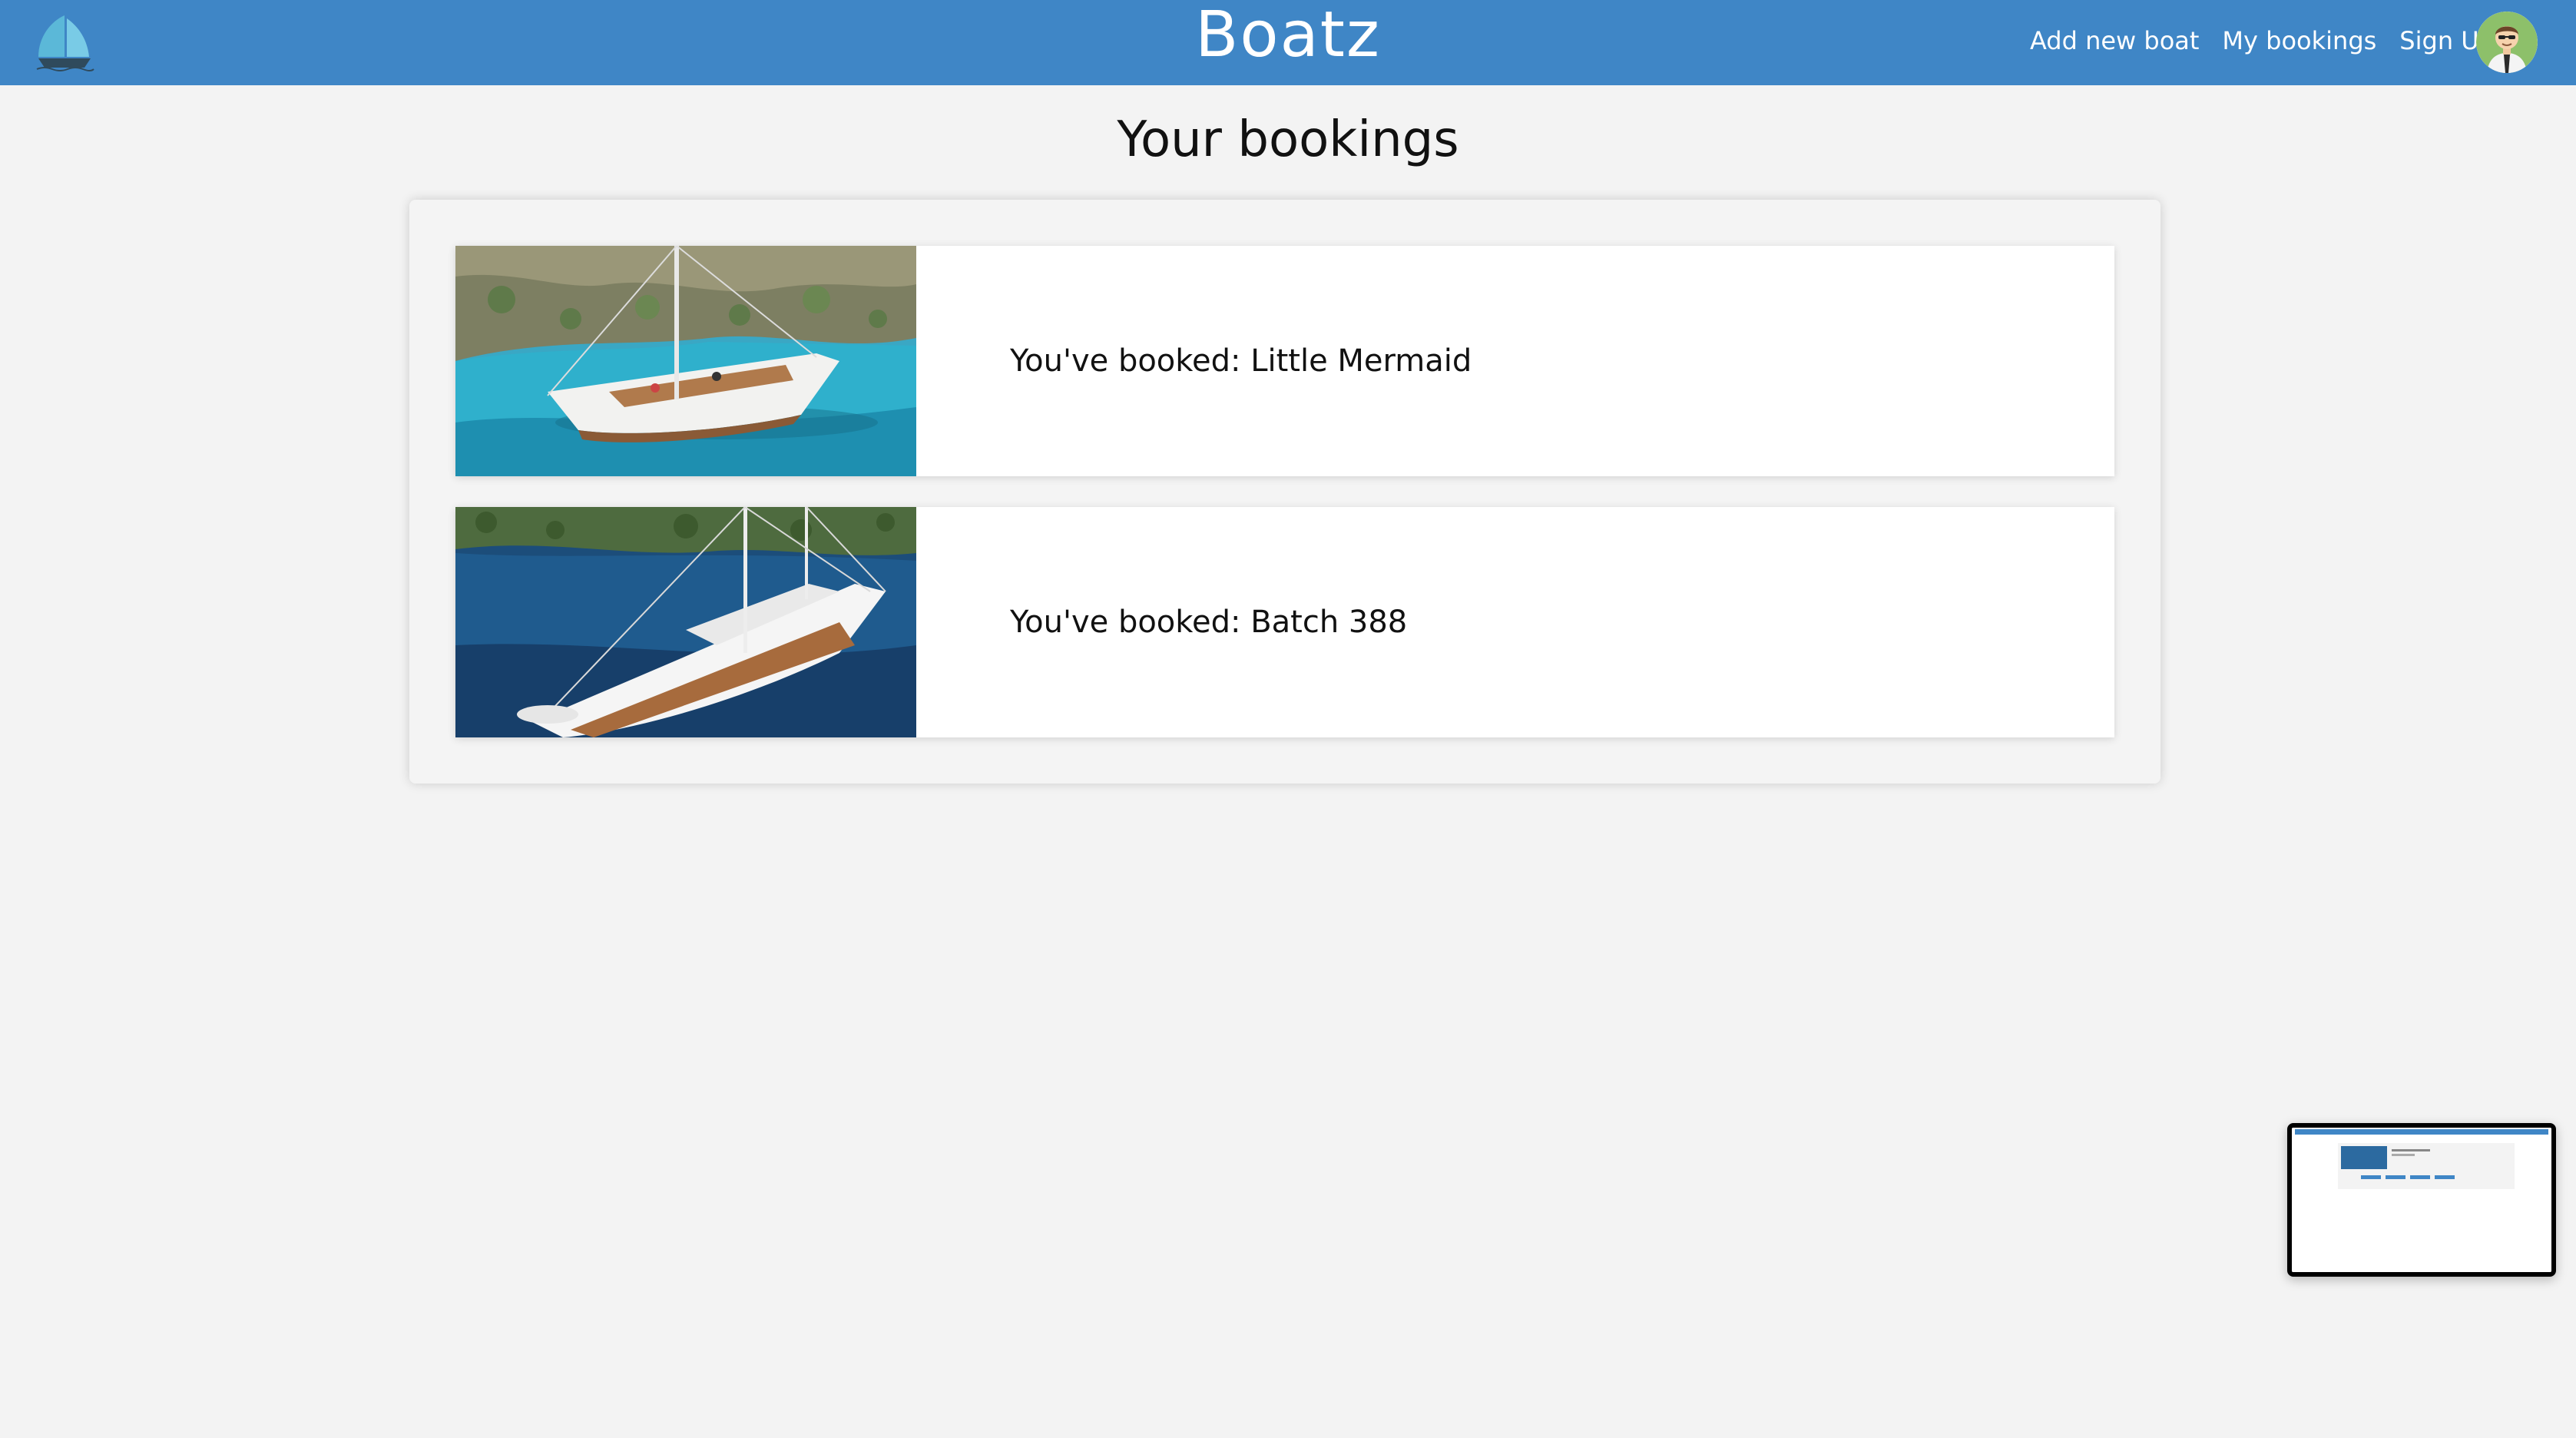  What do you see at coordinates (1288, 140) in the screenshot?
I see `page-title: Your bookings` at bounding box center [1288, 140].